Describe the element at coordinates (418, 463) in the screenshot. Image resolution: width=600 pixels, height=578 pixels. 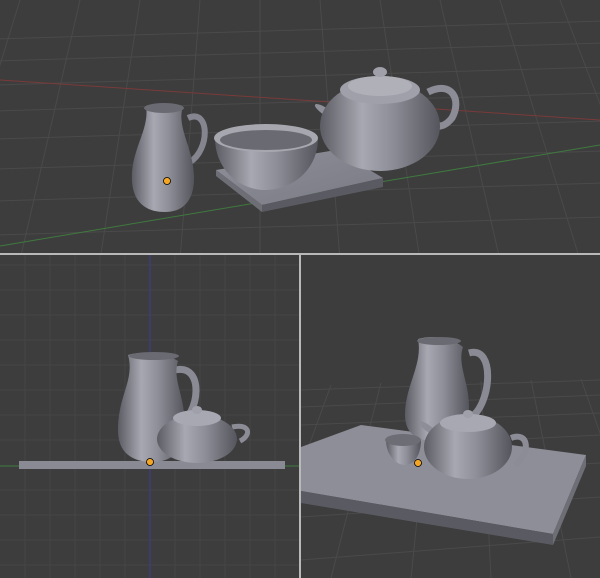
I see `object-origin-marker-perspective` at that location.